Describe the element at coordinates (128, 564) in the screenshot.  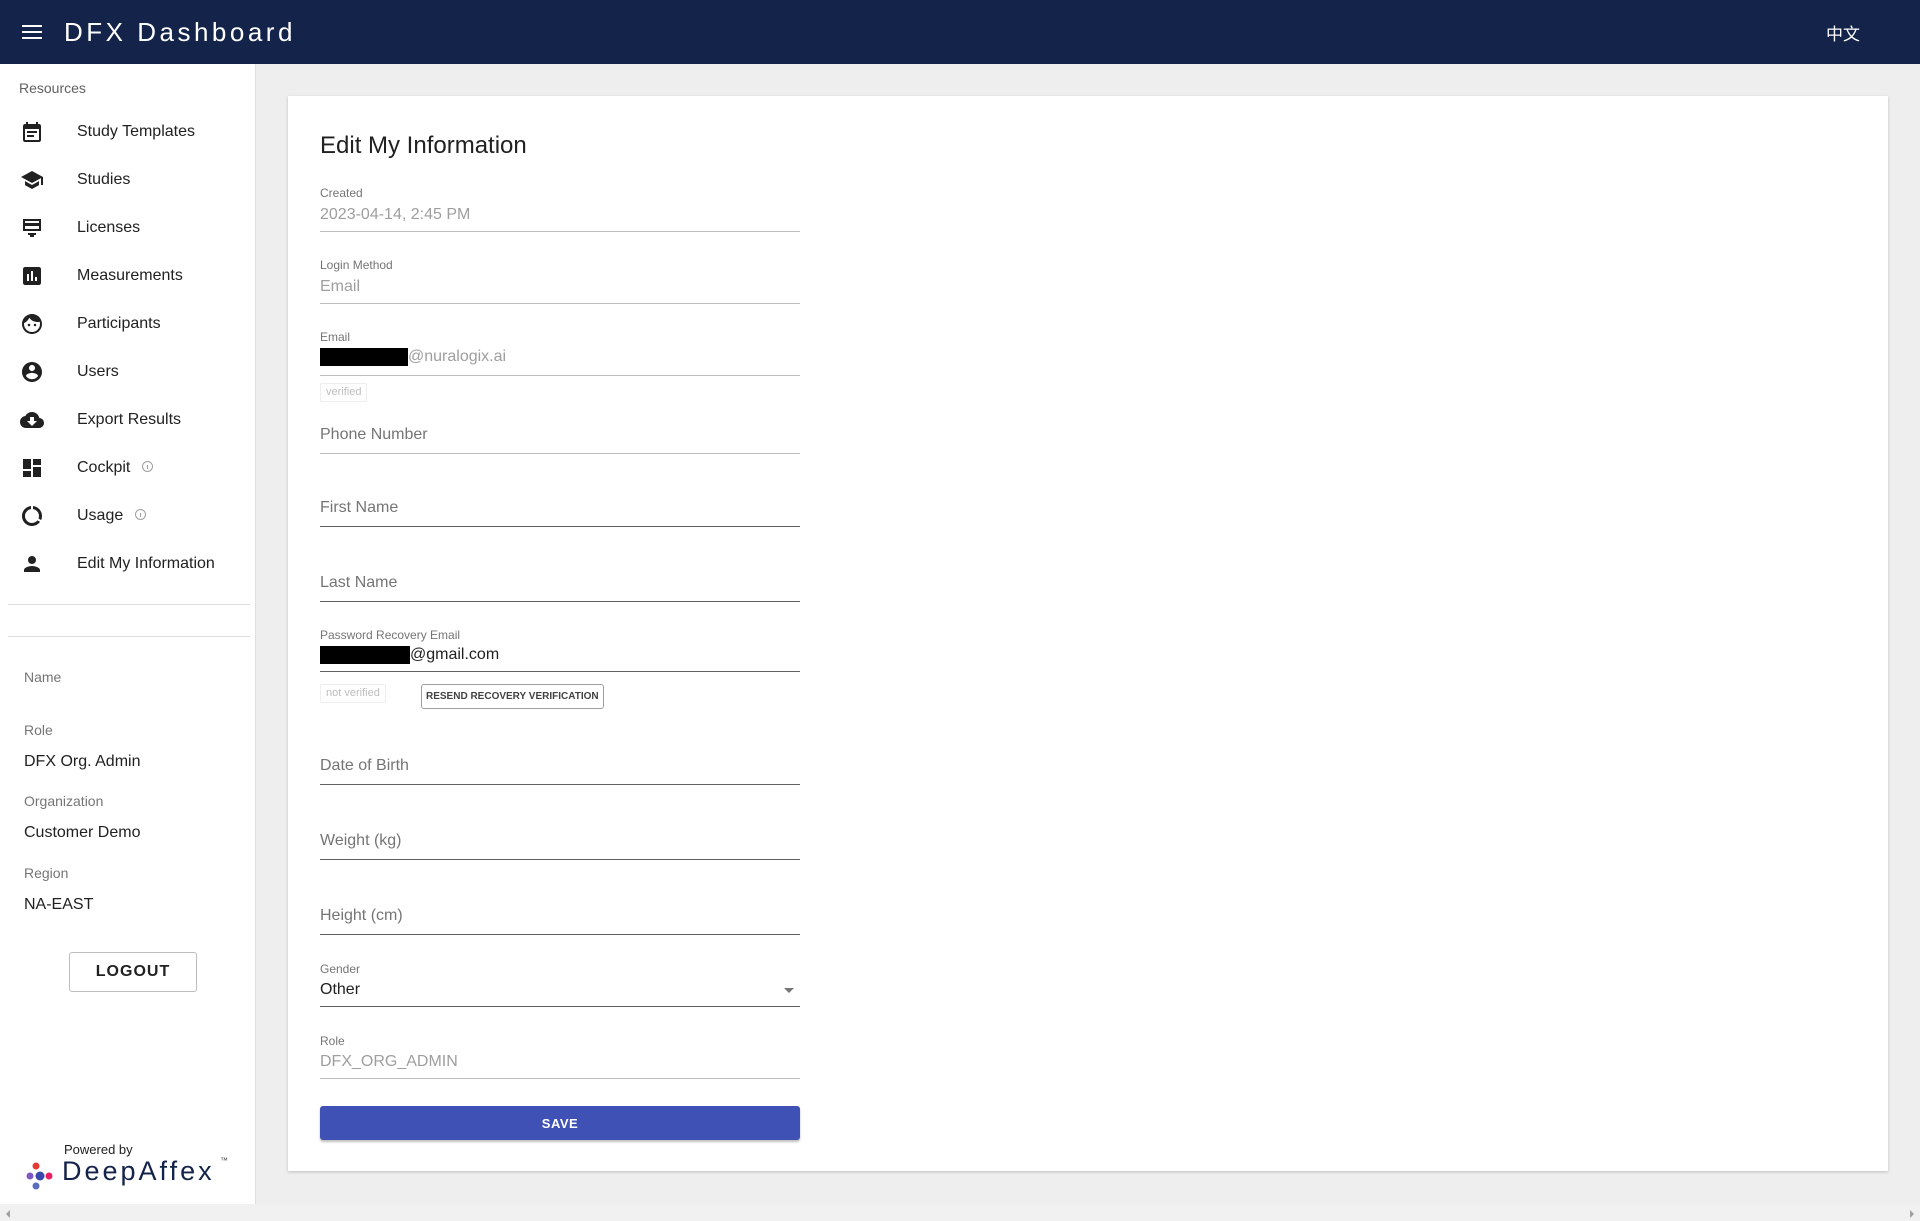
I see `sidebar-item-edit-my-information: Edit My Information` at that location.